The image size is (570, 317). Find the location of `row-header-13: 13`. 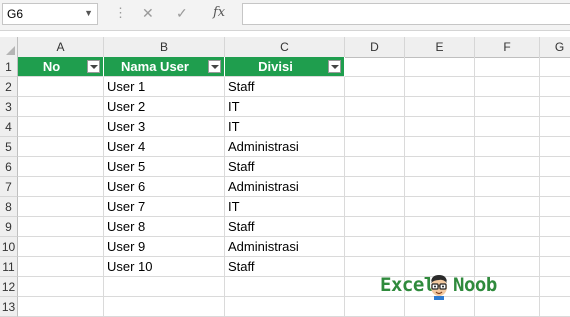

row-header-13: 13 is located at coordinates (9, 307).